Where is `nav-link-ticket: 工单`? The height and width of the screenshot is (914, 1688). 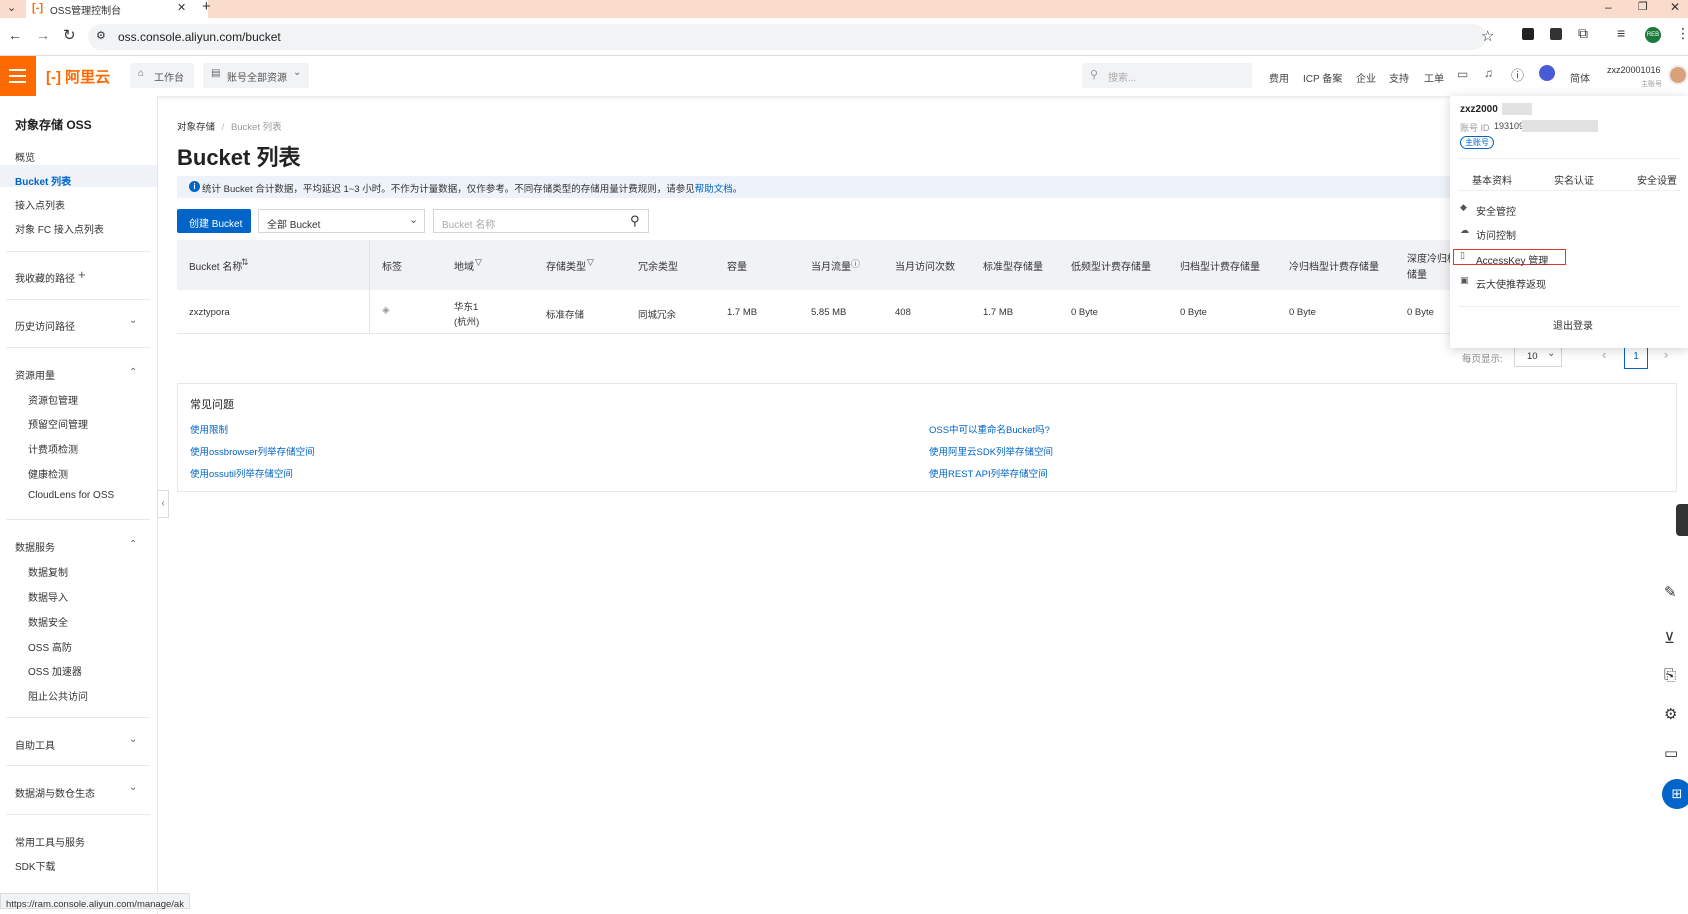
nav-link-ticket: 工单 is located at coordinates (1434, 77).